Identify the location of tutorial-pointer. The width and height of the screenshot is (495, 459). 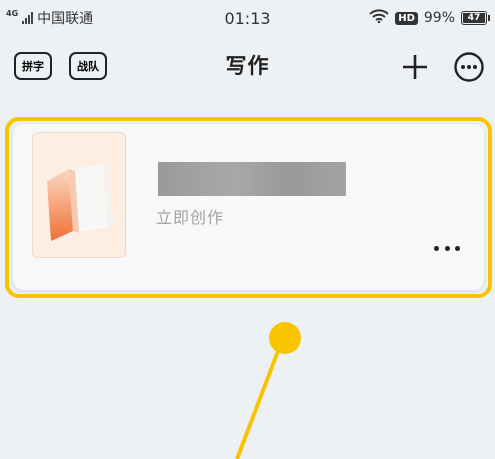
(268, 390).